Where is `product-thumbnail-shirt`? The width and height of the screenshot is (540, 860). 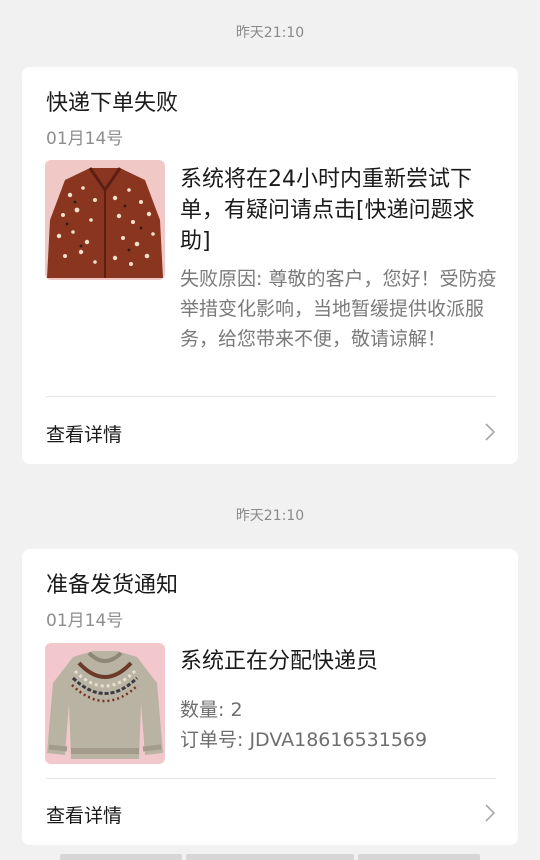 product-thumbnail-shirt is located at coordinates (105, 220).